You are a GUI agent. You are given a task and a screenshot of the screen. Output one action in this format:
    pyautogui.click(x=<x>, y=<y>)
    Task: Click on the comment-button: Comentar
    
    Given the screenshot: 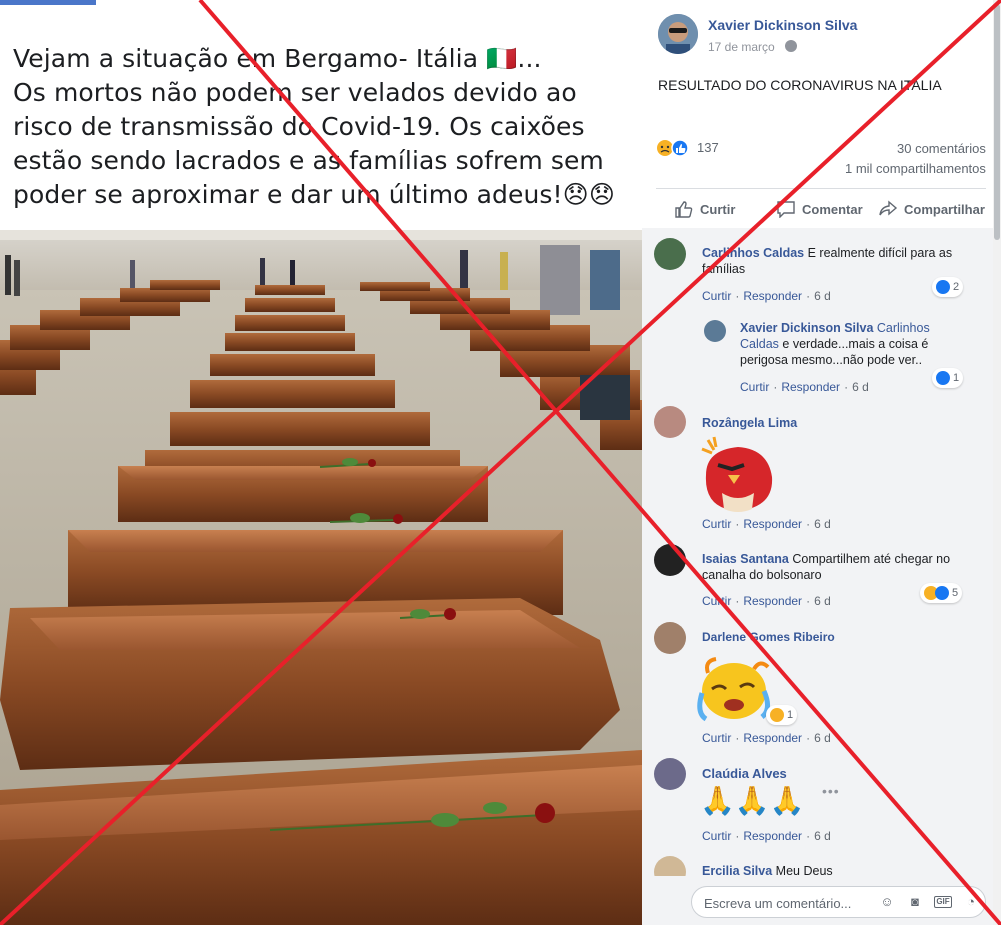 What is the action you would take?
    pyautogui.click(x=819, y=209)
    